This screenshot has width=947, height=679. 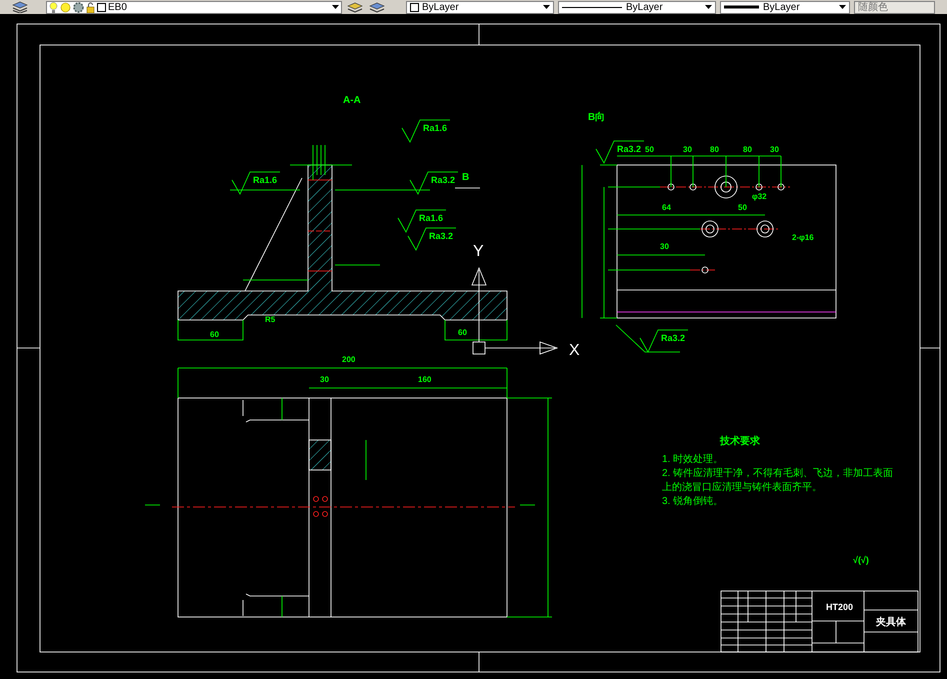 What do you see at coordinates (597, 117) in the screenshot?
I see `view-label: B向` at bounding box center [597, 117].